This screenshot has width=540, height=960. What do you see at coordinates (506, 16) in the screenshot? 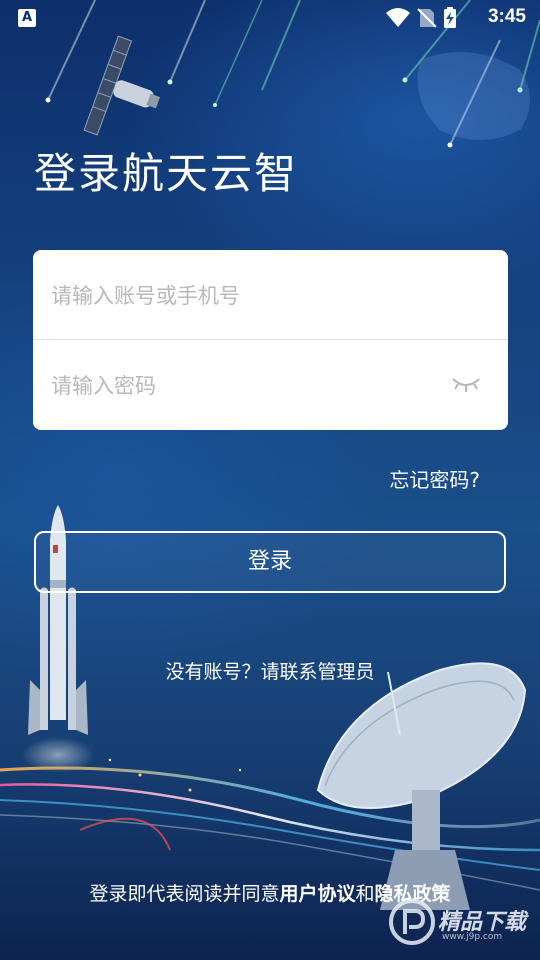
I see `status-time: 3:45` at bounding box center [506, 16].